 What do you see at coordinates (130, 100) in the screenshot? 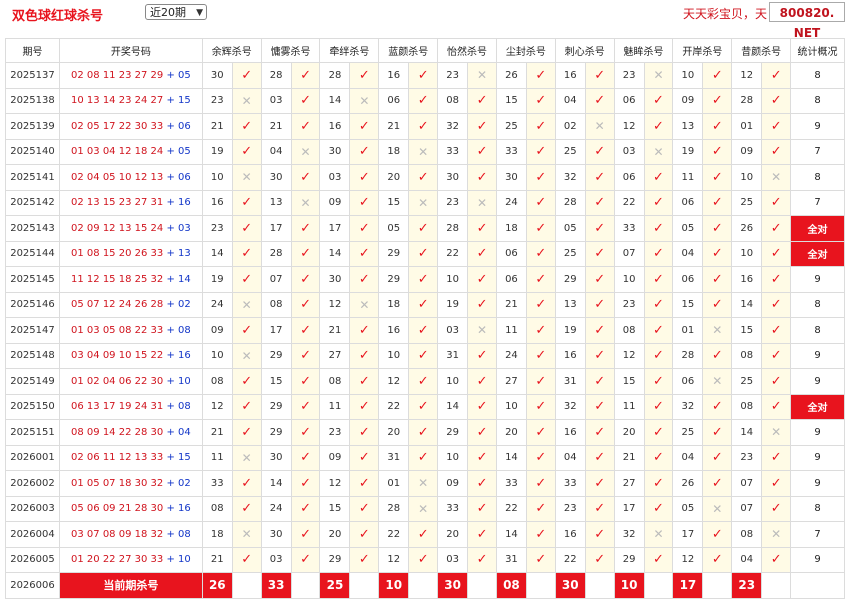
I see `draw-numbers: 10 13 14 23 24 27 + 15` at bounding box center [130, 100].